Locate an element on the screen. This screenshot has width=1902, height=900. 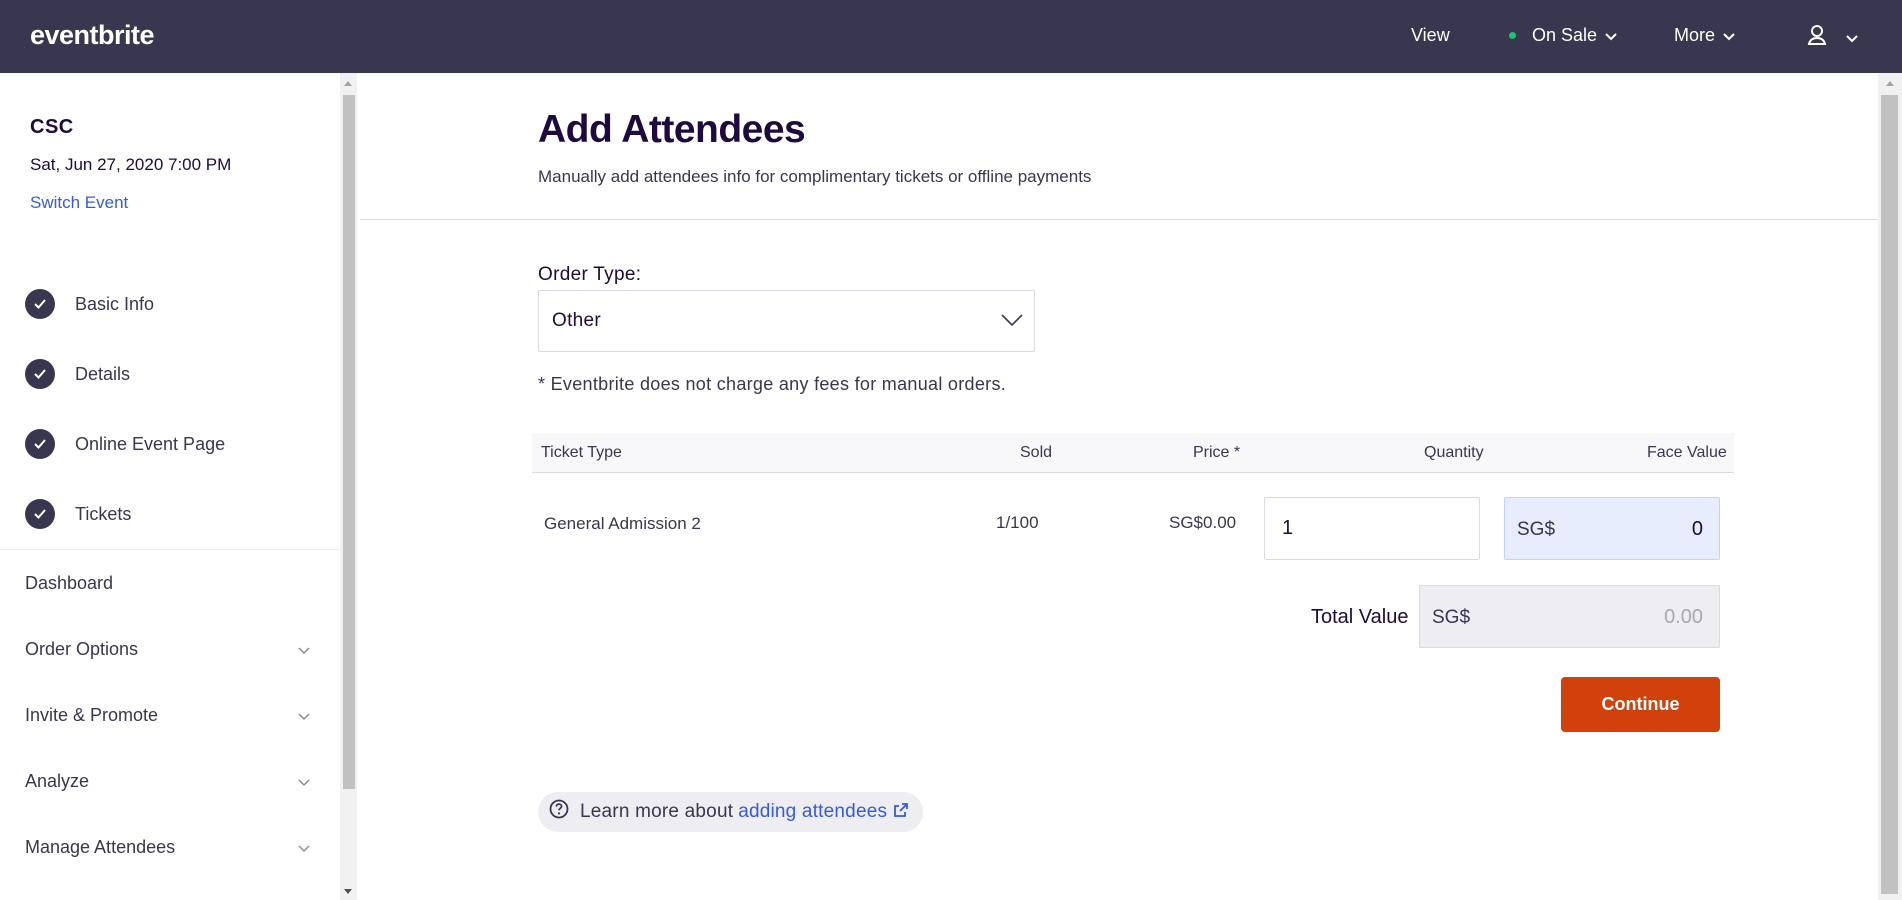
sidebar-item-label: Invite & Promote is located at coordinates (92, 715).